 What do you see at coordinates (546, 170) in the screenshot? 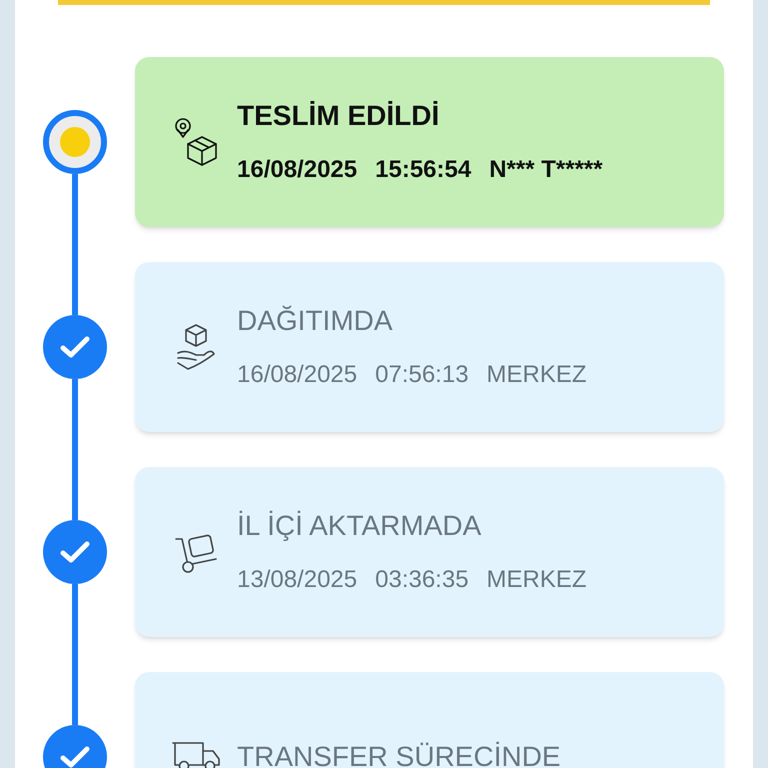
I see `status-detail: N*** T*****` at bounding box center [546, 170].